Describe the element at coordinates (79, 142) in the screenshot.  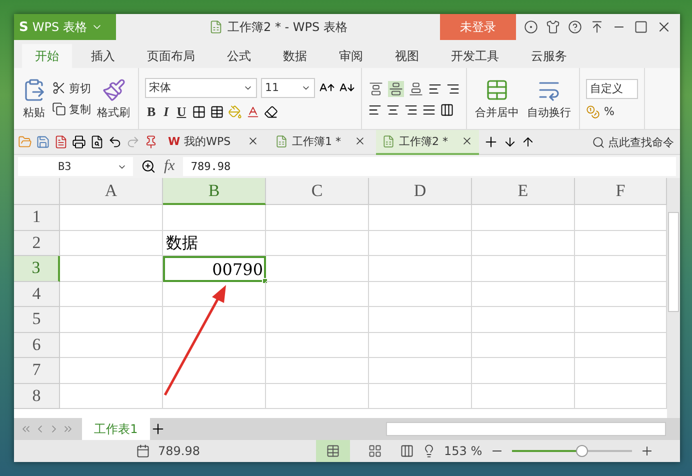
I see `print-icon` at that location.